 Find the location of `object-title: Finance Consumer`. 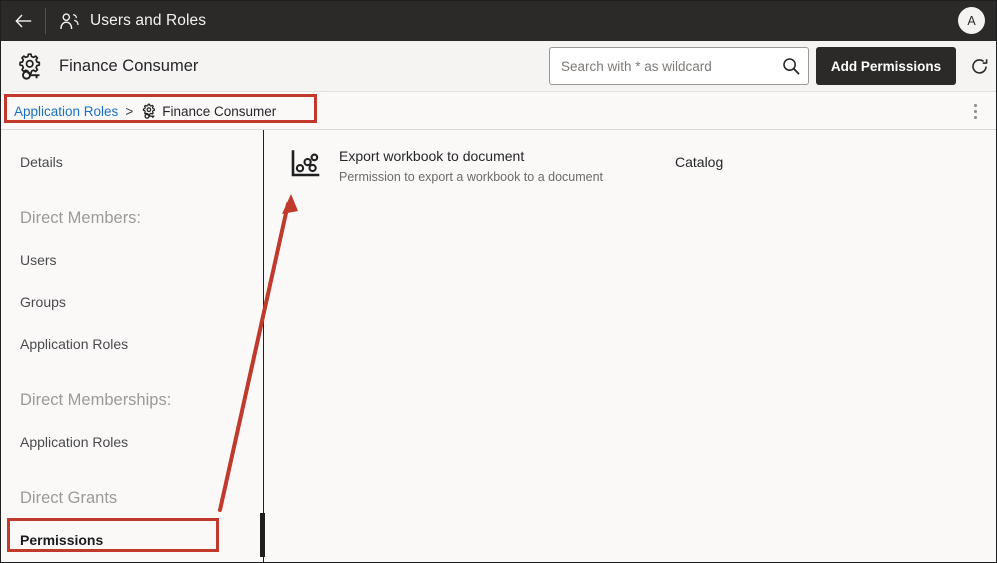

object-title: Finance Consumer is located at coordinates (129, 66).